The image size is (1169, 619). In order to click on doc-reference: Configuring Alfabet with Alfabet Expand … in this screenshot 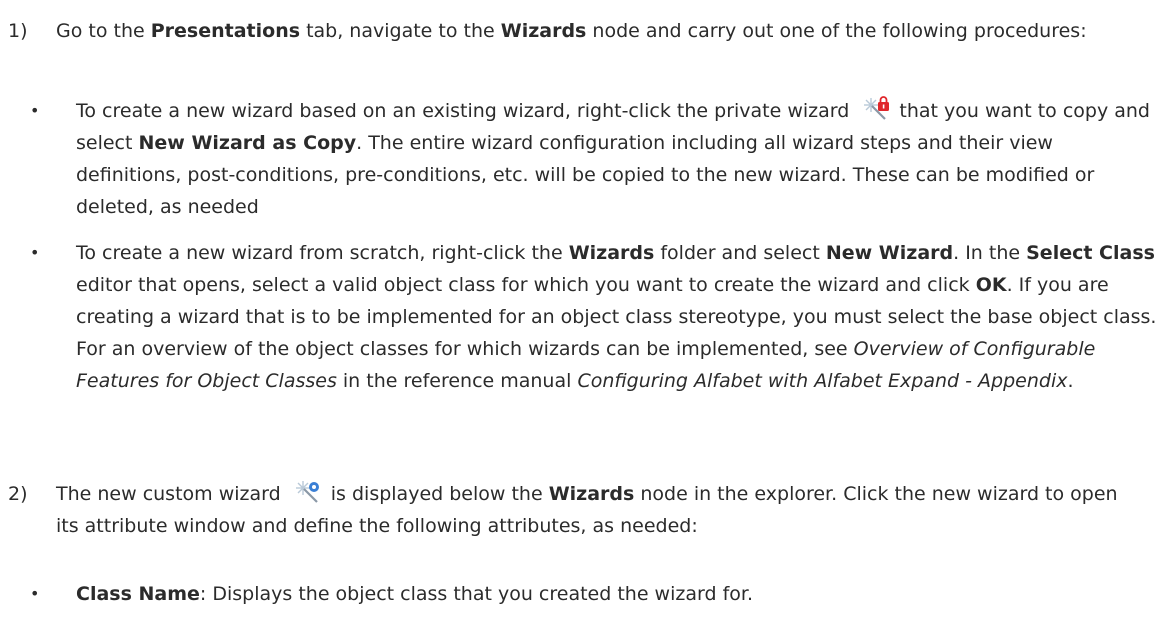, I will do `click(822, 381)`.